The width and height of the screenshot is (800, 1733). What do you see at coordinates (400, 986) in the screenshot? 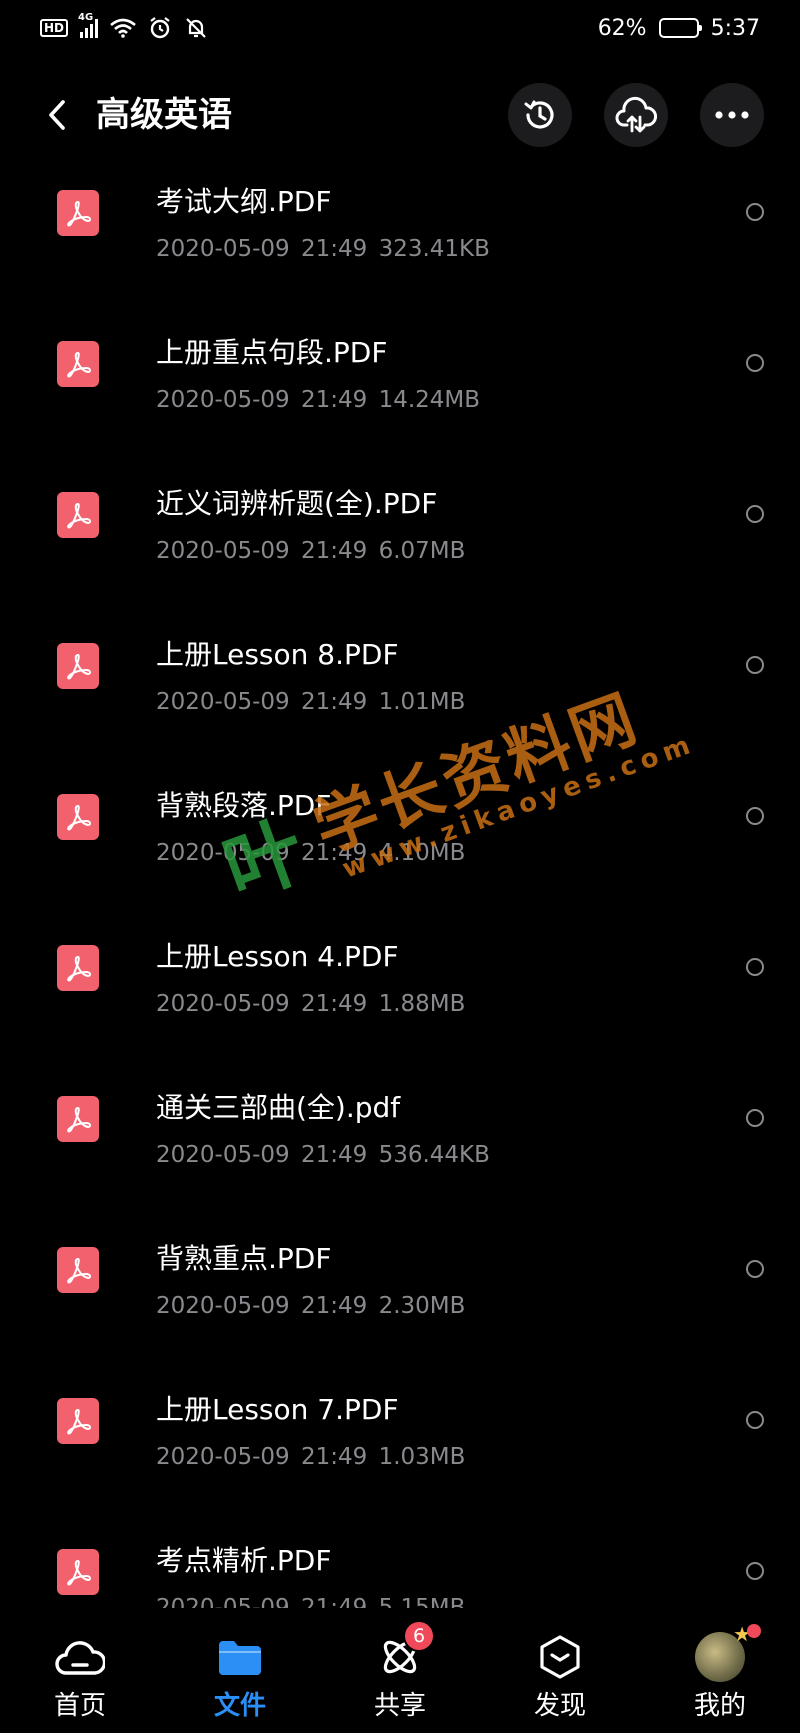
I see `file-row: 上册Lesson 4.PDF 2020-05-09 21:49 1.88MB` at bounding box center [400, 986].